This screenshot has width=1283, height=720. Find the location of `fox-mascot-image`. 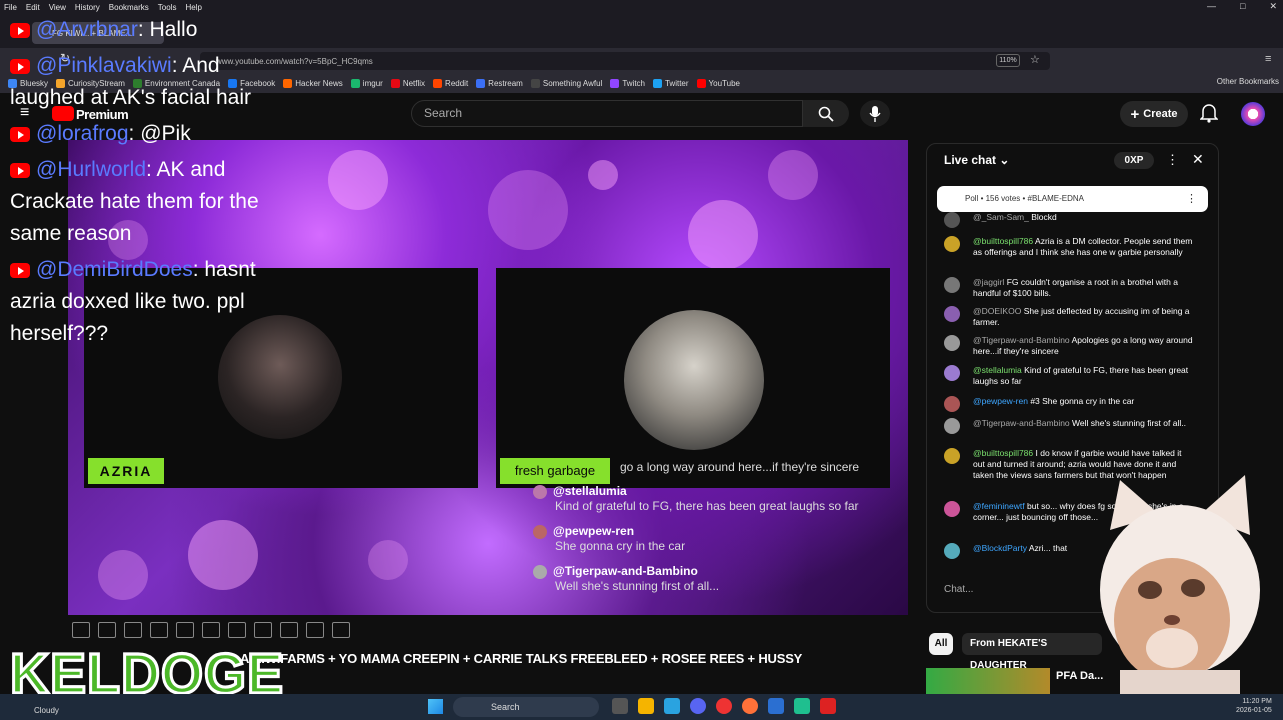

fox-mascot-image is located at coordinates (1180, 587).